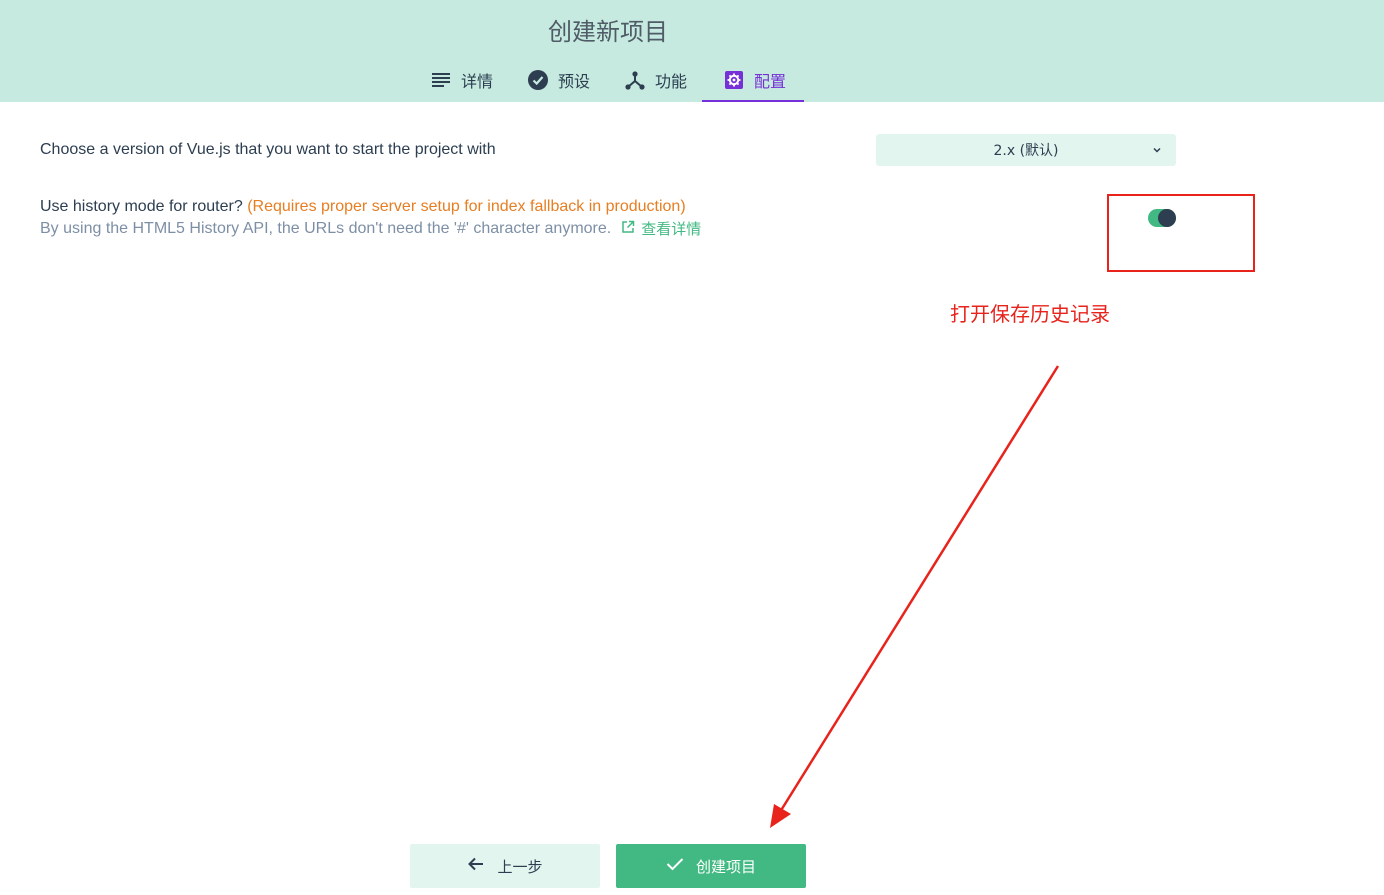 The image size is (1384, 895). Describe the element at coordinates (476, 866) in the screenshot. I see `arrow-left-icon` at that location.